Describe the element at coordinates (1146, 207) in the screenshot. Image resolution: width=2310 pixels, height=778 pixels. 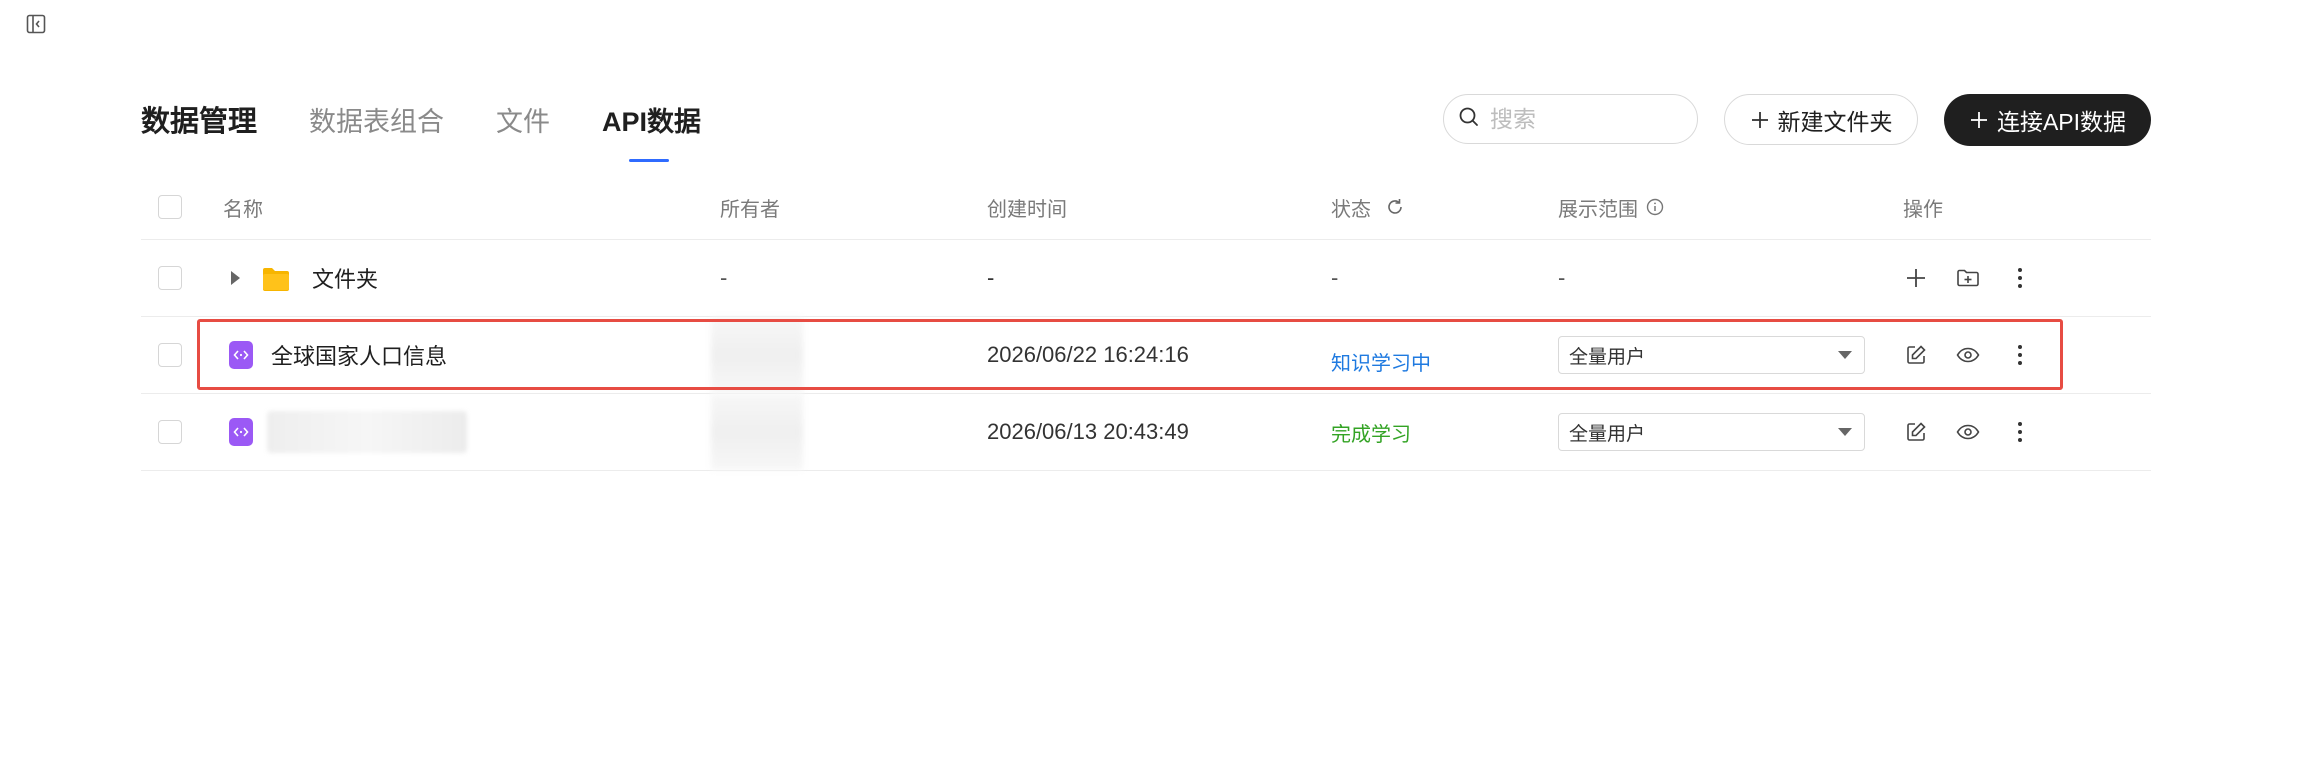
I see `table-header: 名称 所有者 创建时间 状态 展示范围 操作` at that location.